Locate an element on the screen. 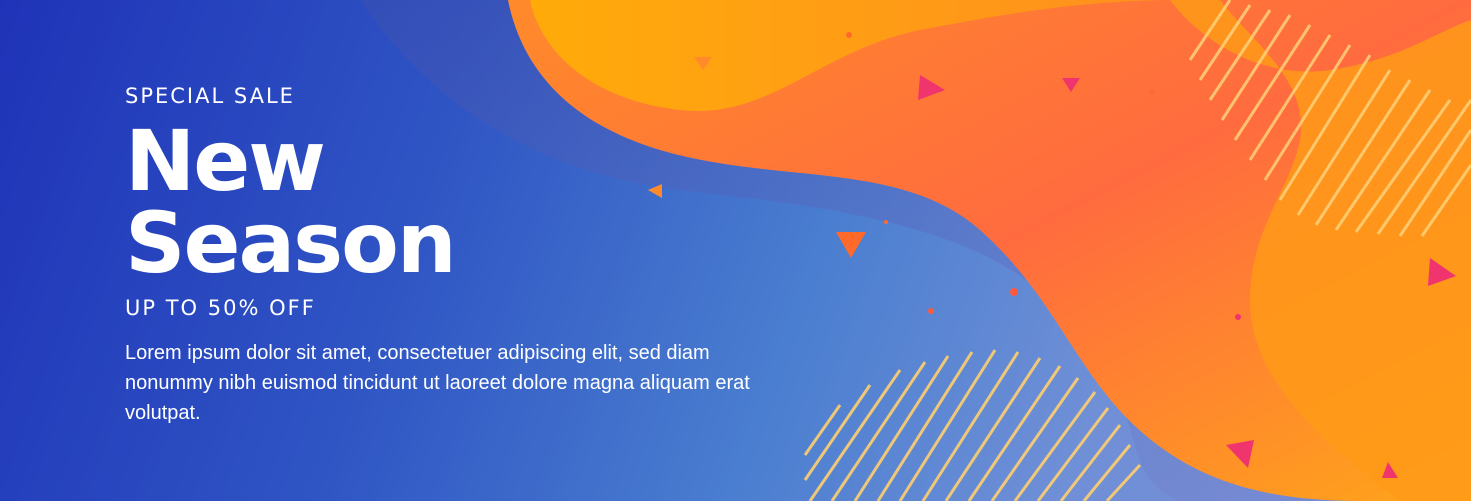  stripes-bottom is located at coordinates (972, 425).